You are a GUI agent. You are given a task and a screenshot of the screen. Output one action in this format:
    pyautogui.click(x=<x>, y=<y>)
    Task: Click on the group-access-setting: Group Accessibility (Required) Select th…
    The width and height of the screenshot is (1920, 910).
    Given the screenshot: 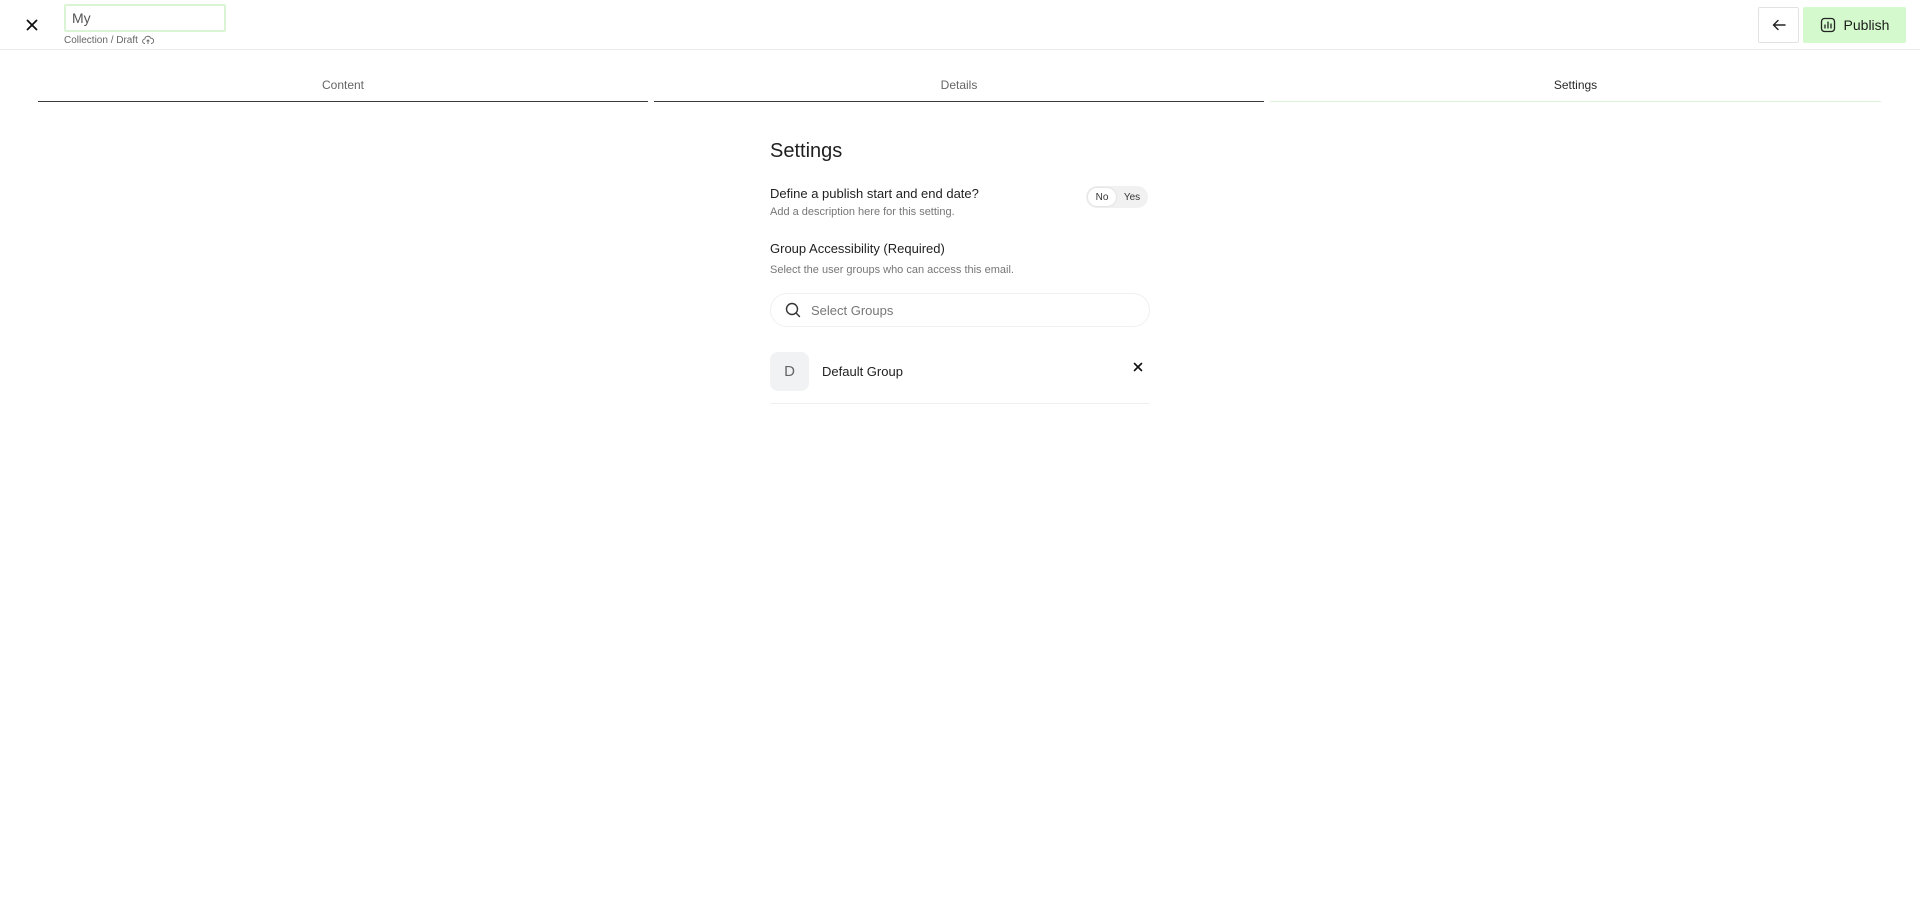 What is the action you would take?
    pyautogui.click(x=960, y=258)
    